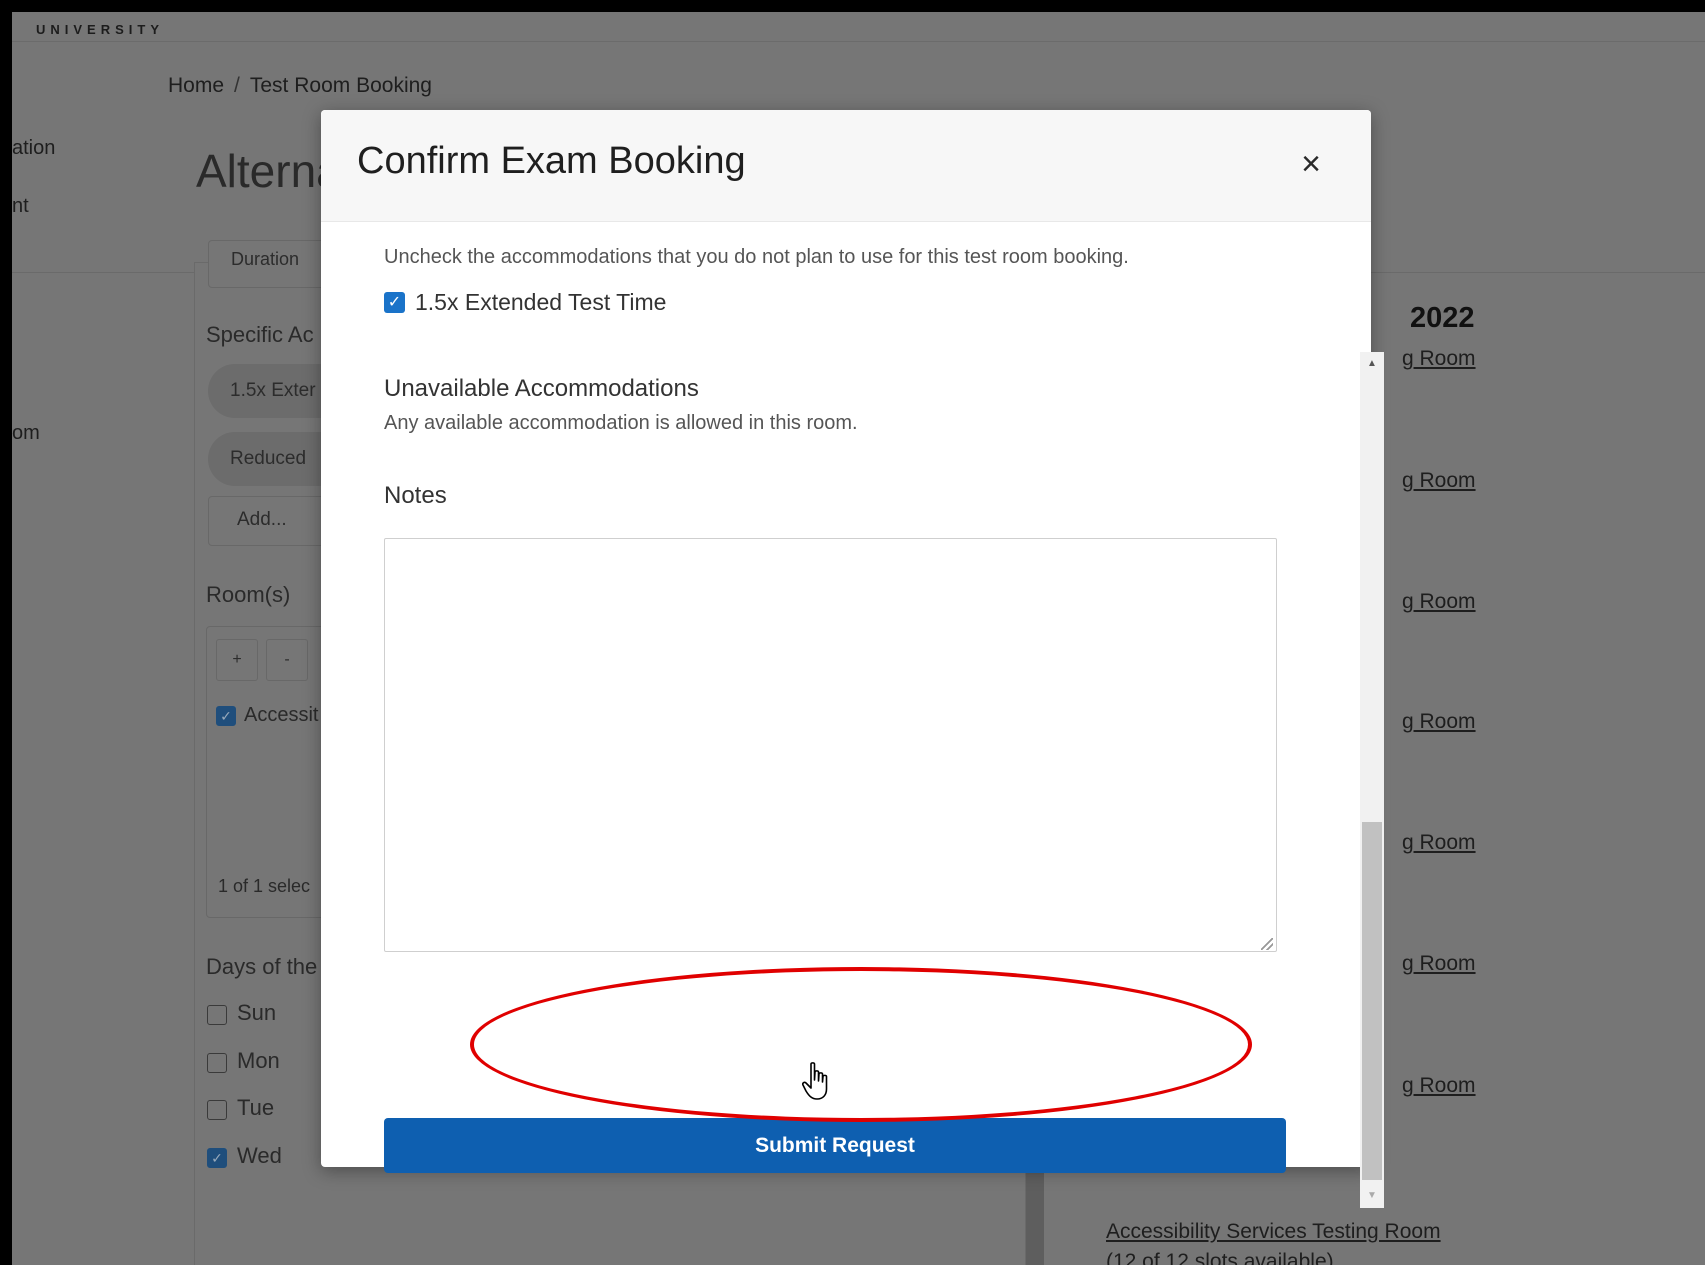 The height and width of the screenshot is (1265, 1705). What do you see at coordinates (257, 1012) in the screenshot?
I see `day-label-sun: Sun` at bounding box center [257, 1012].